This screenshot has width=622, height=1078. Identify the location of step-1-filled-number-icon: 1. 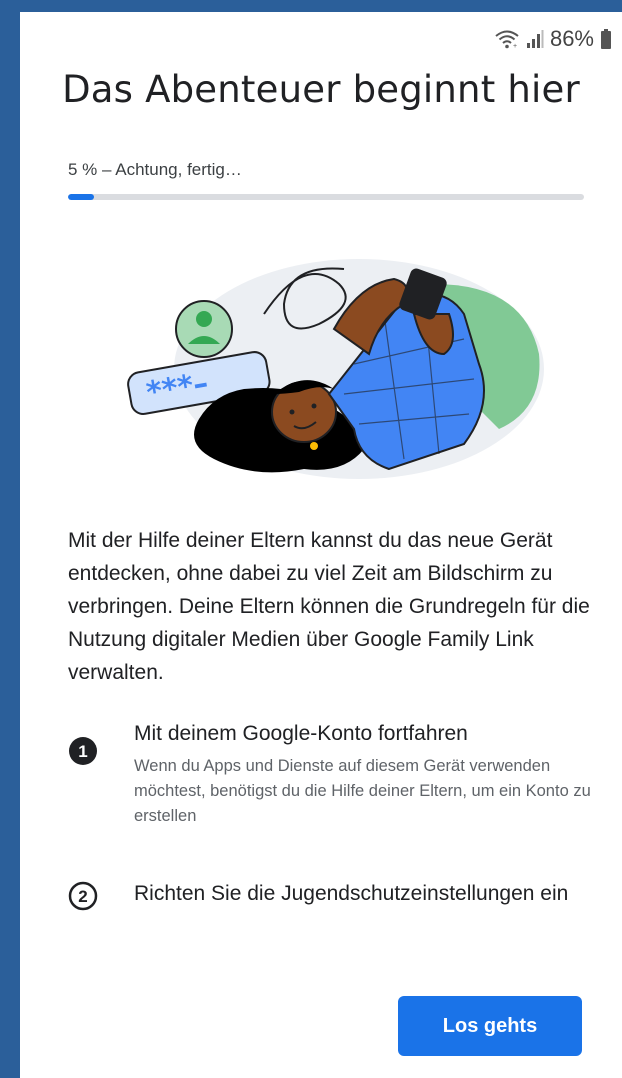
(83, 751).